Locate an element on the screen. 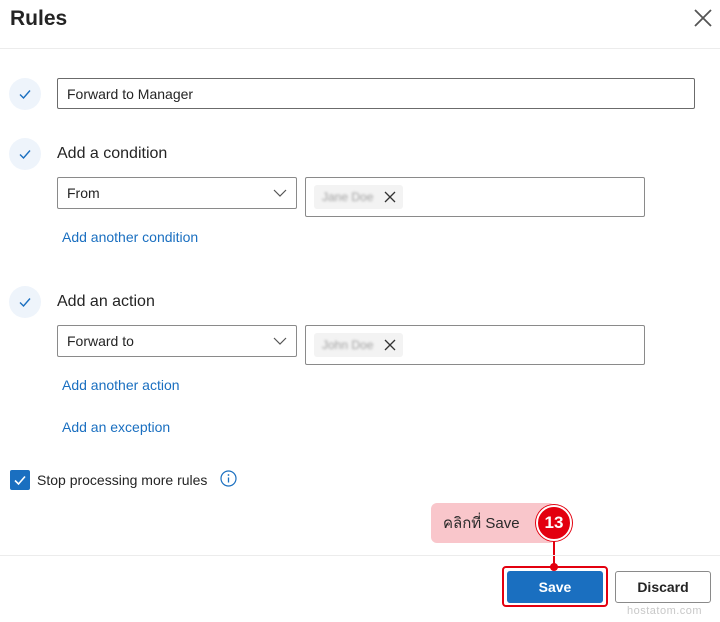 This screenshot has width=720, height=622. annotation-highlight-box is located at coordinates (555, 586).